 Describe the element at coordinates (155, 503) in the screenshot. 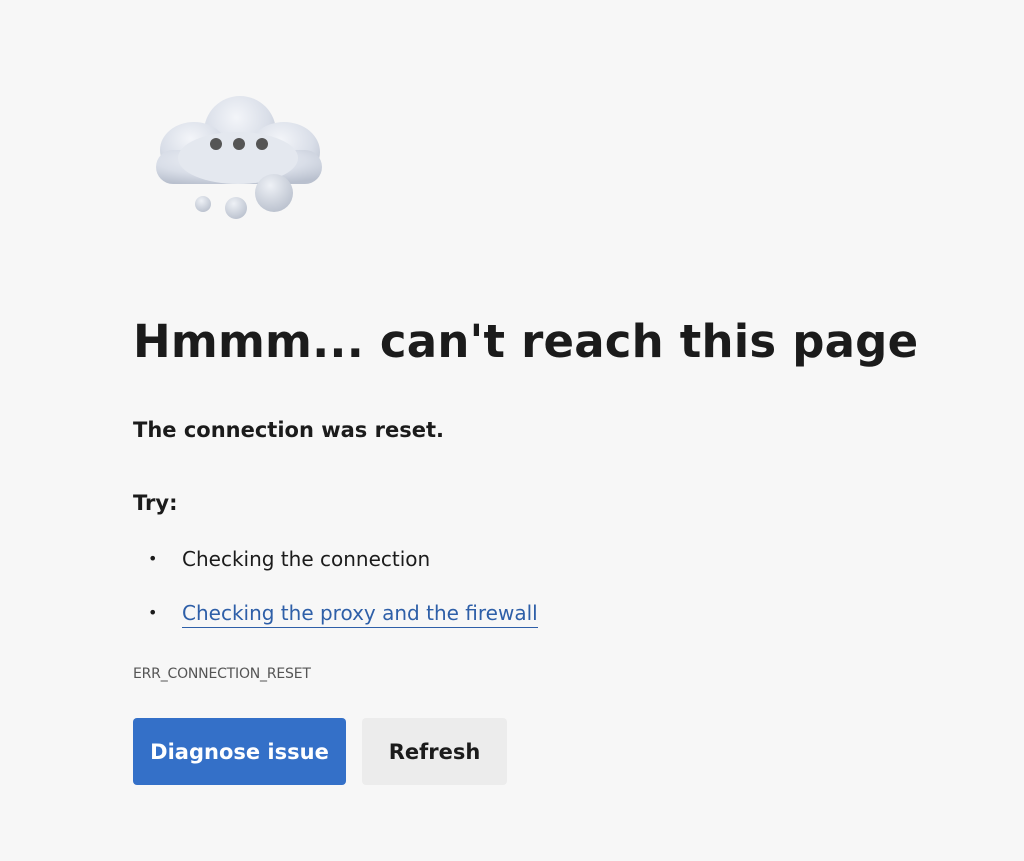

I see `try-heading: Try:` at that location.